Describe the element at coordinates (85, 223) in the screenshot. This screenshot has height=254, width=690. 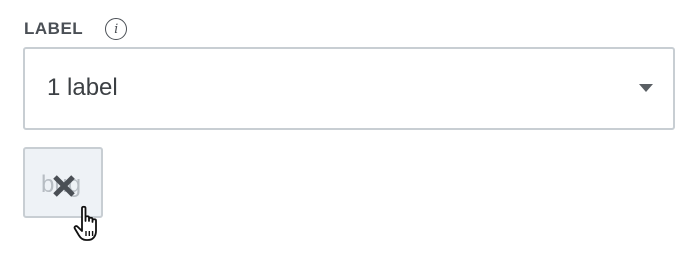
I see `hand-pointer-icon` at that location.